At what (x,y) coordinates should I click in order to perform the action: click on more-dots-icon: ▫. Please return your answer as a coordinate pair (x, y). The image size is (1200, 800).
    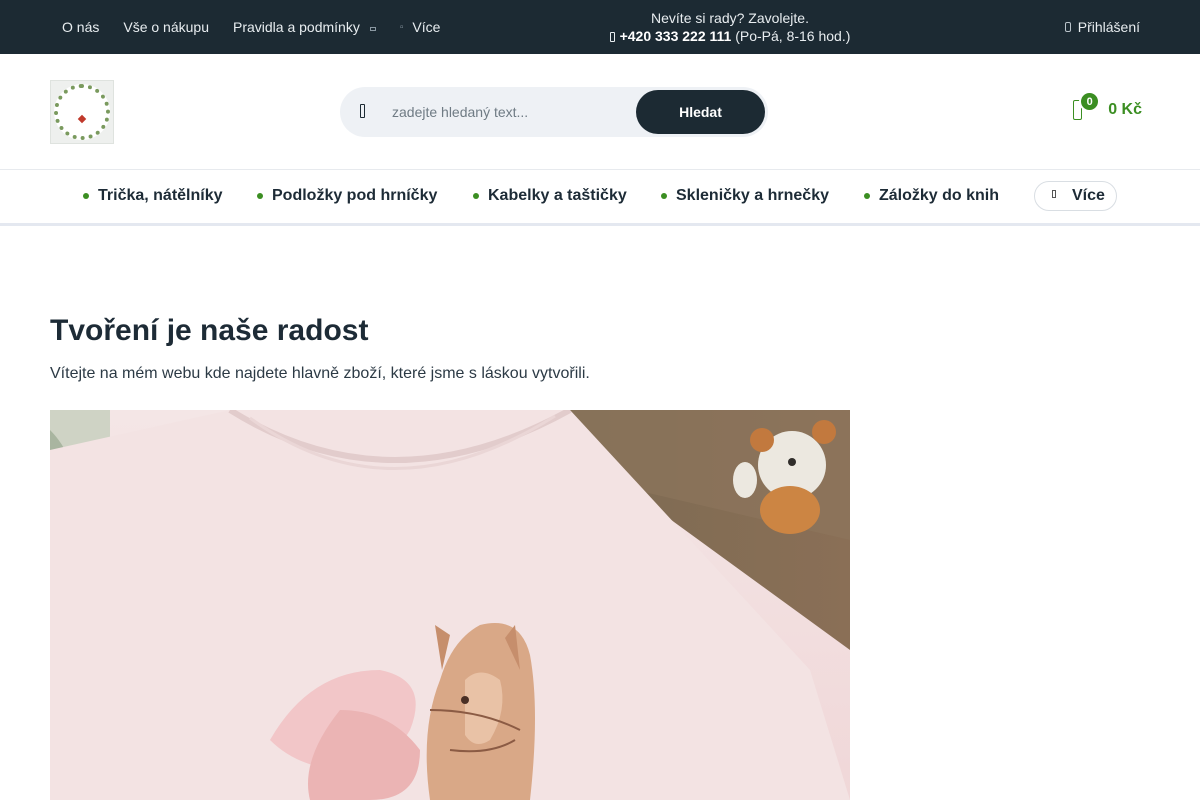
    Looking at the image, I should click on (402, 27).